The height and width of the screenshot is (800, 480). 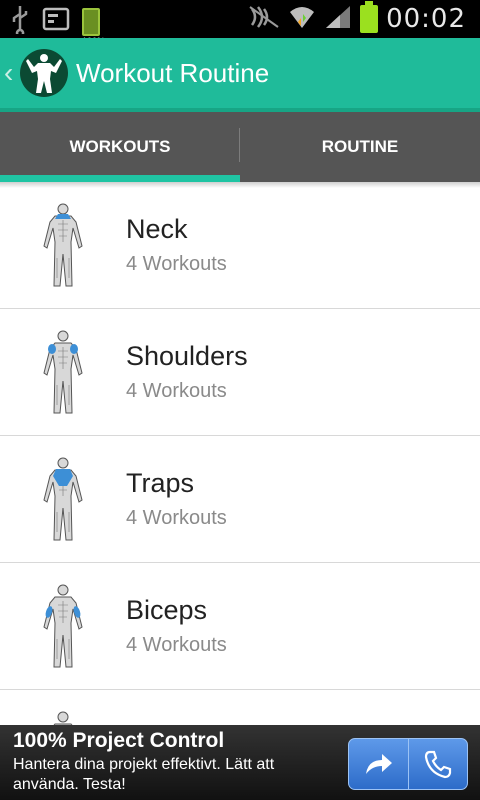 I want to click on tab-workouts: WORKOUTS, so click(x=120, y=147).